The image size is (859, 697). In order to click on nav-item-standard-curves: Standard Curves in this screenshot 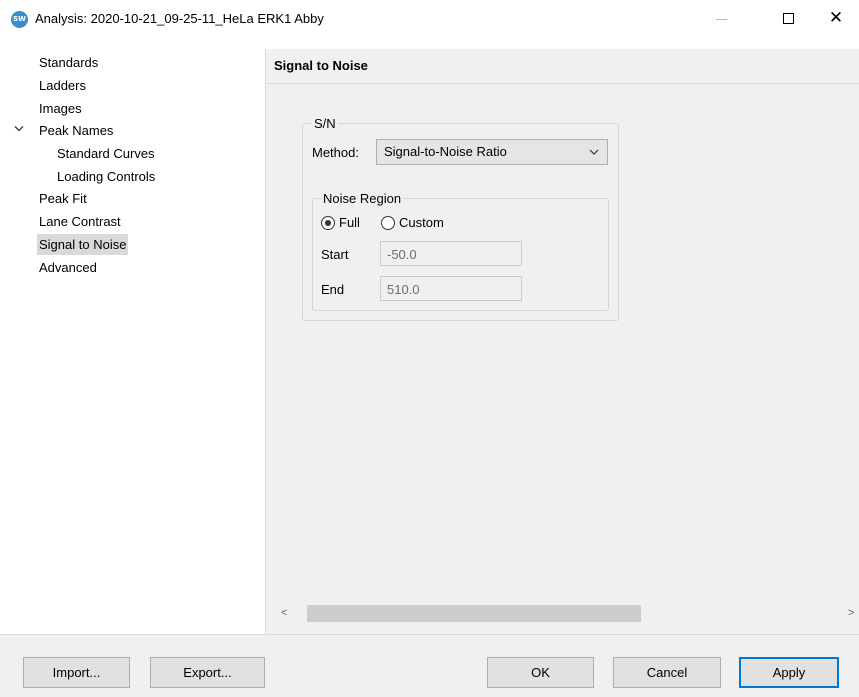, I will do `click(106, 153)`.